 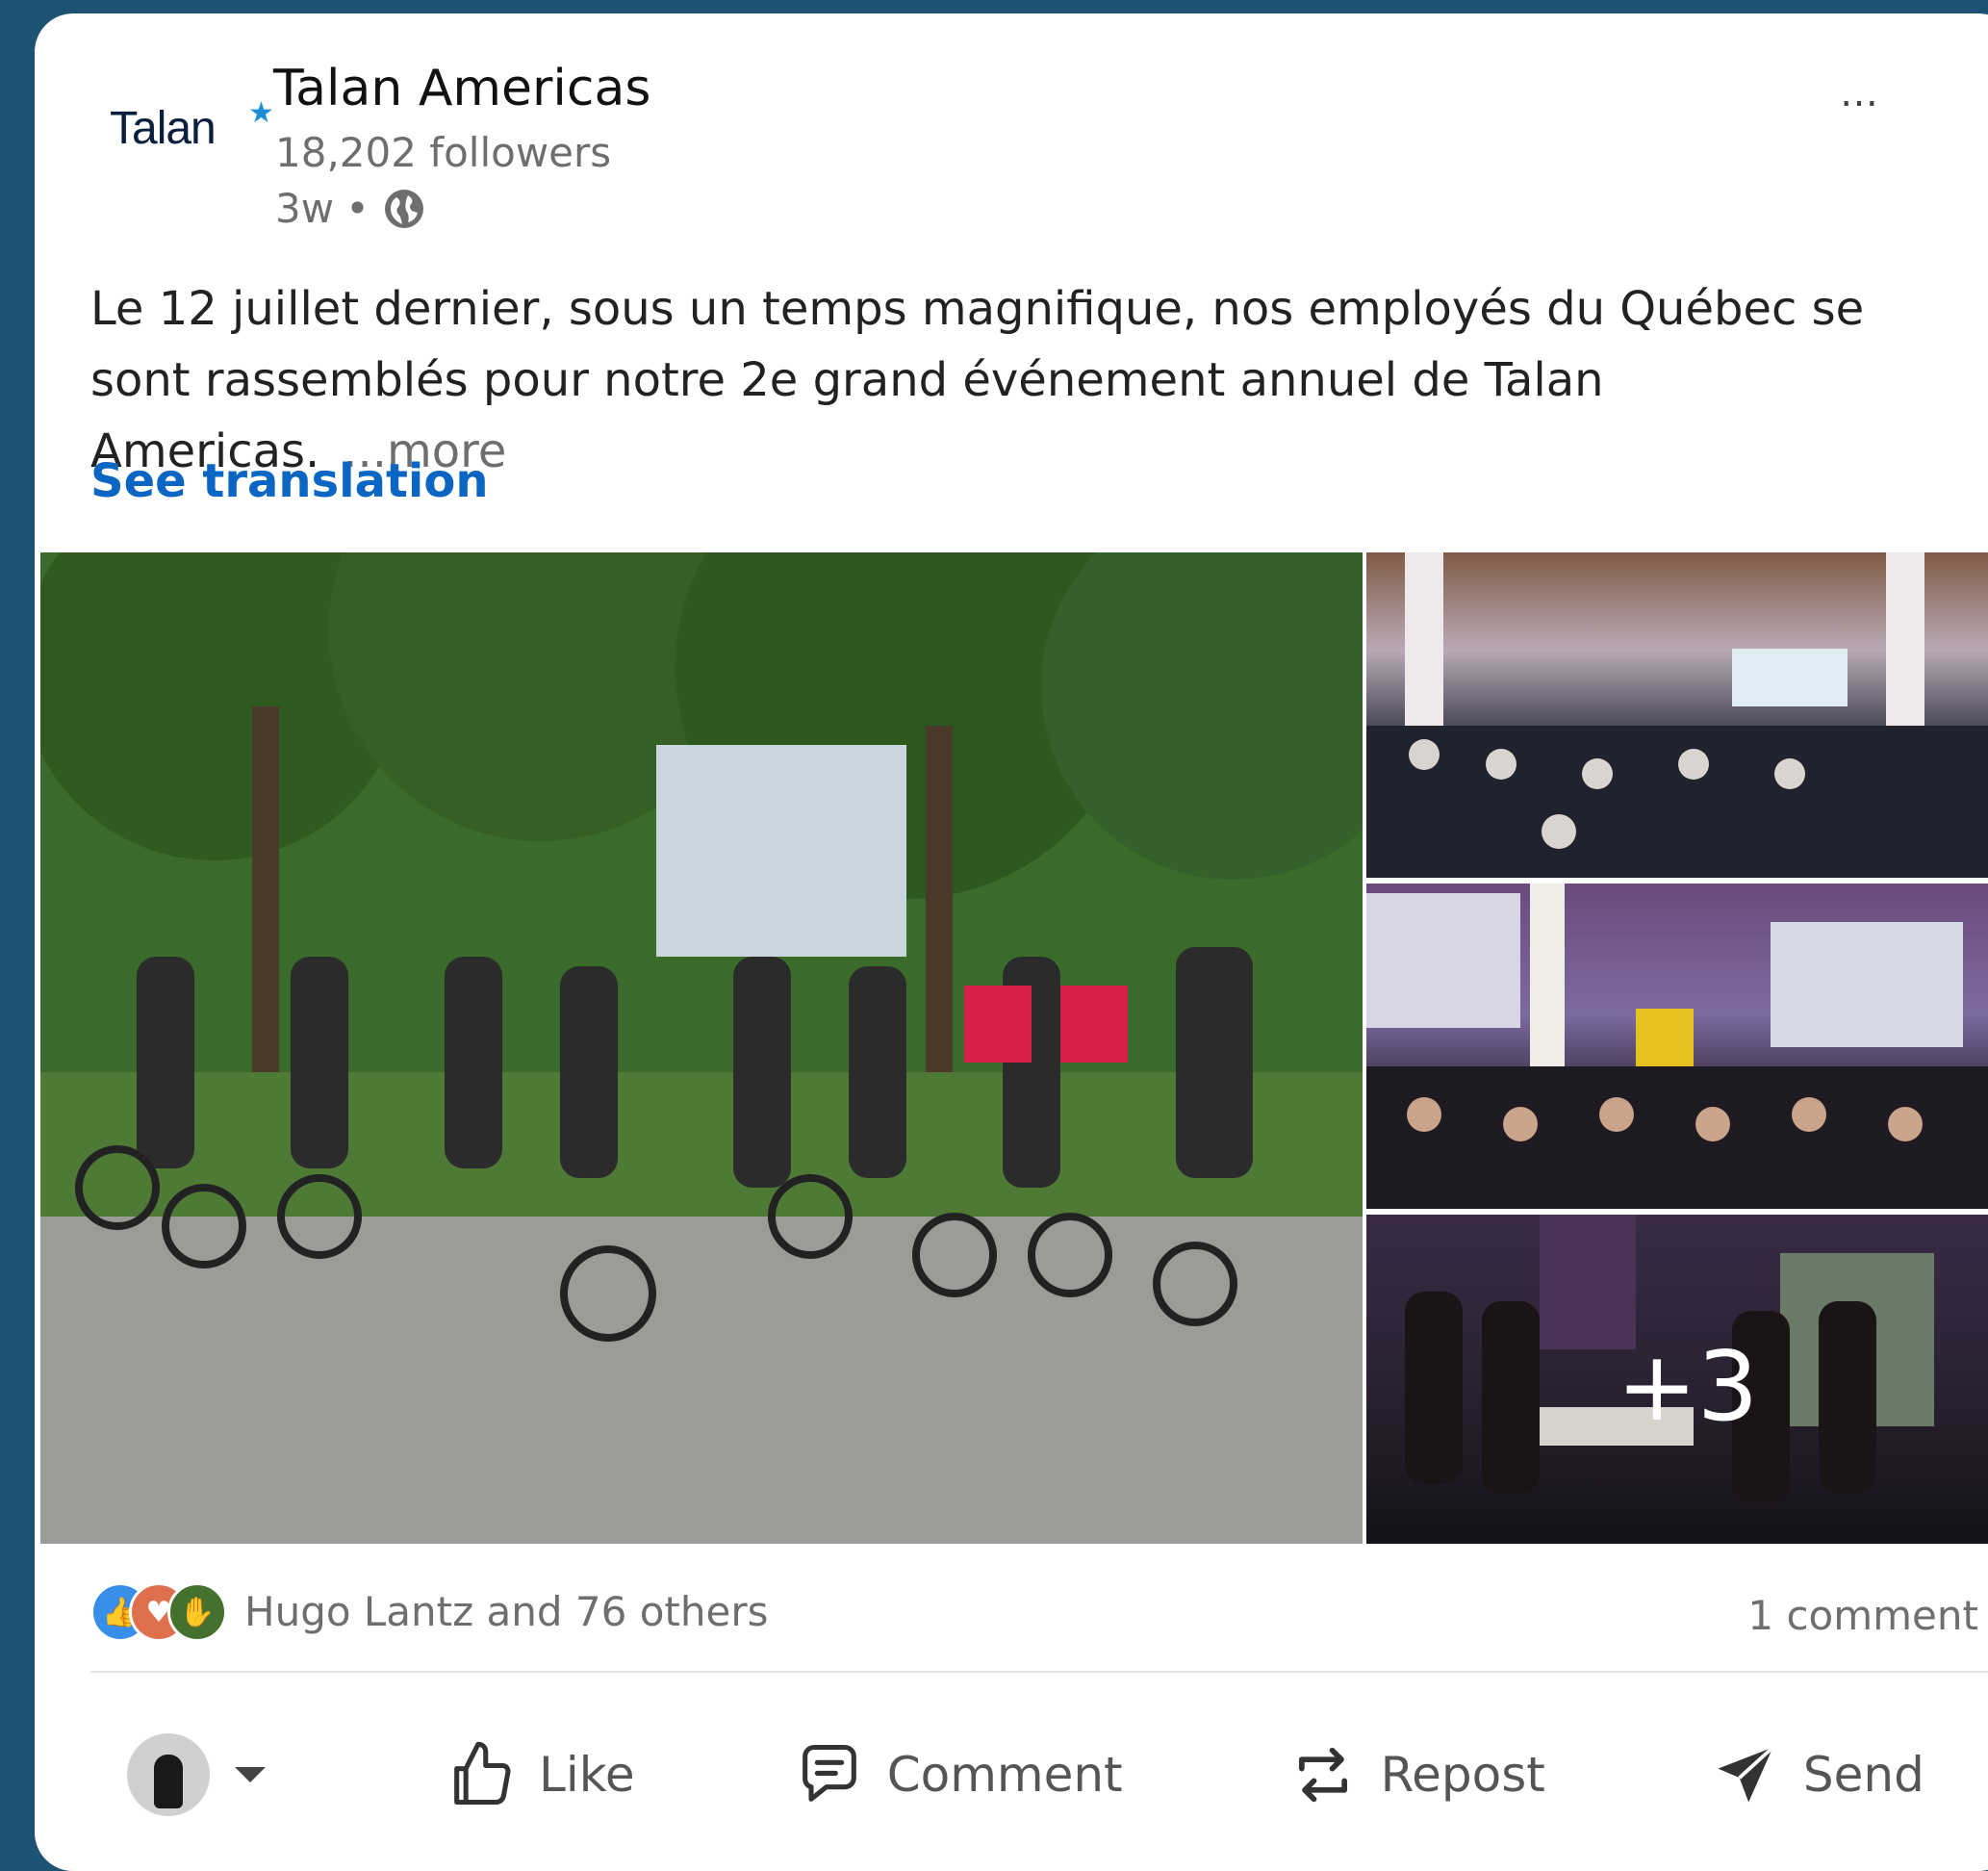 What do you see at coordinates (1322, 1775) in the screenshot?
I see `repost-icon` at bounding box center [1322, 1775].